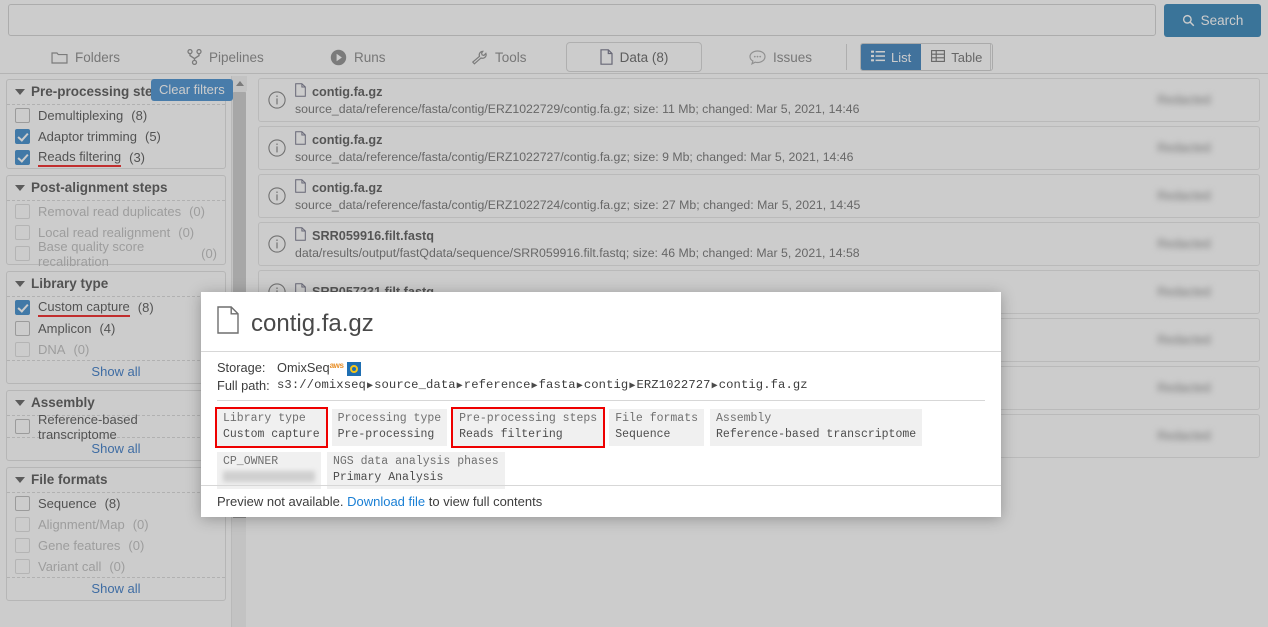 This screenshot has height=627, width=1268. I want to click on tab-tools: Tools, so click(499, 57).